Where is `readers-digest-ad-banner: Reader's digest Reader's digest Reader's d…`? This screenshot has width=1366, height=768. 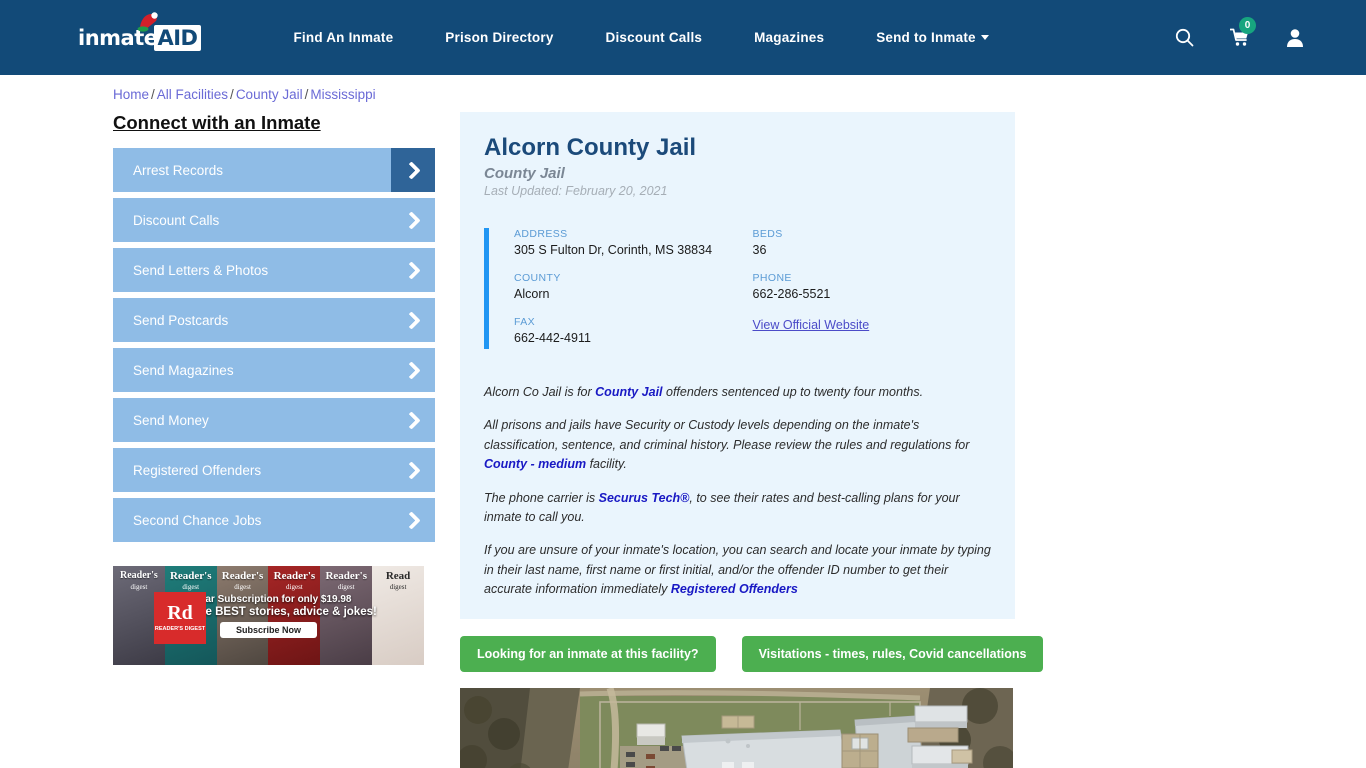
readers-digest-ad-banner: Reader's digest Reader's digest Reader's d… is located at coordinates (268, 615).